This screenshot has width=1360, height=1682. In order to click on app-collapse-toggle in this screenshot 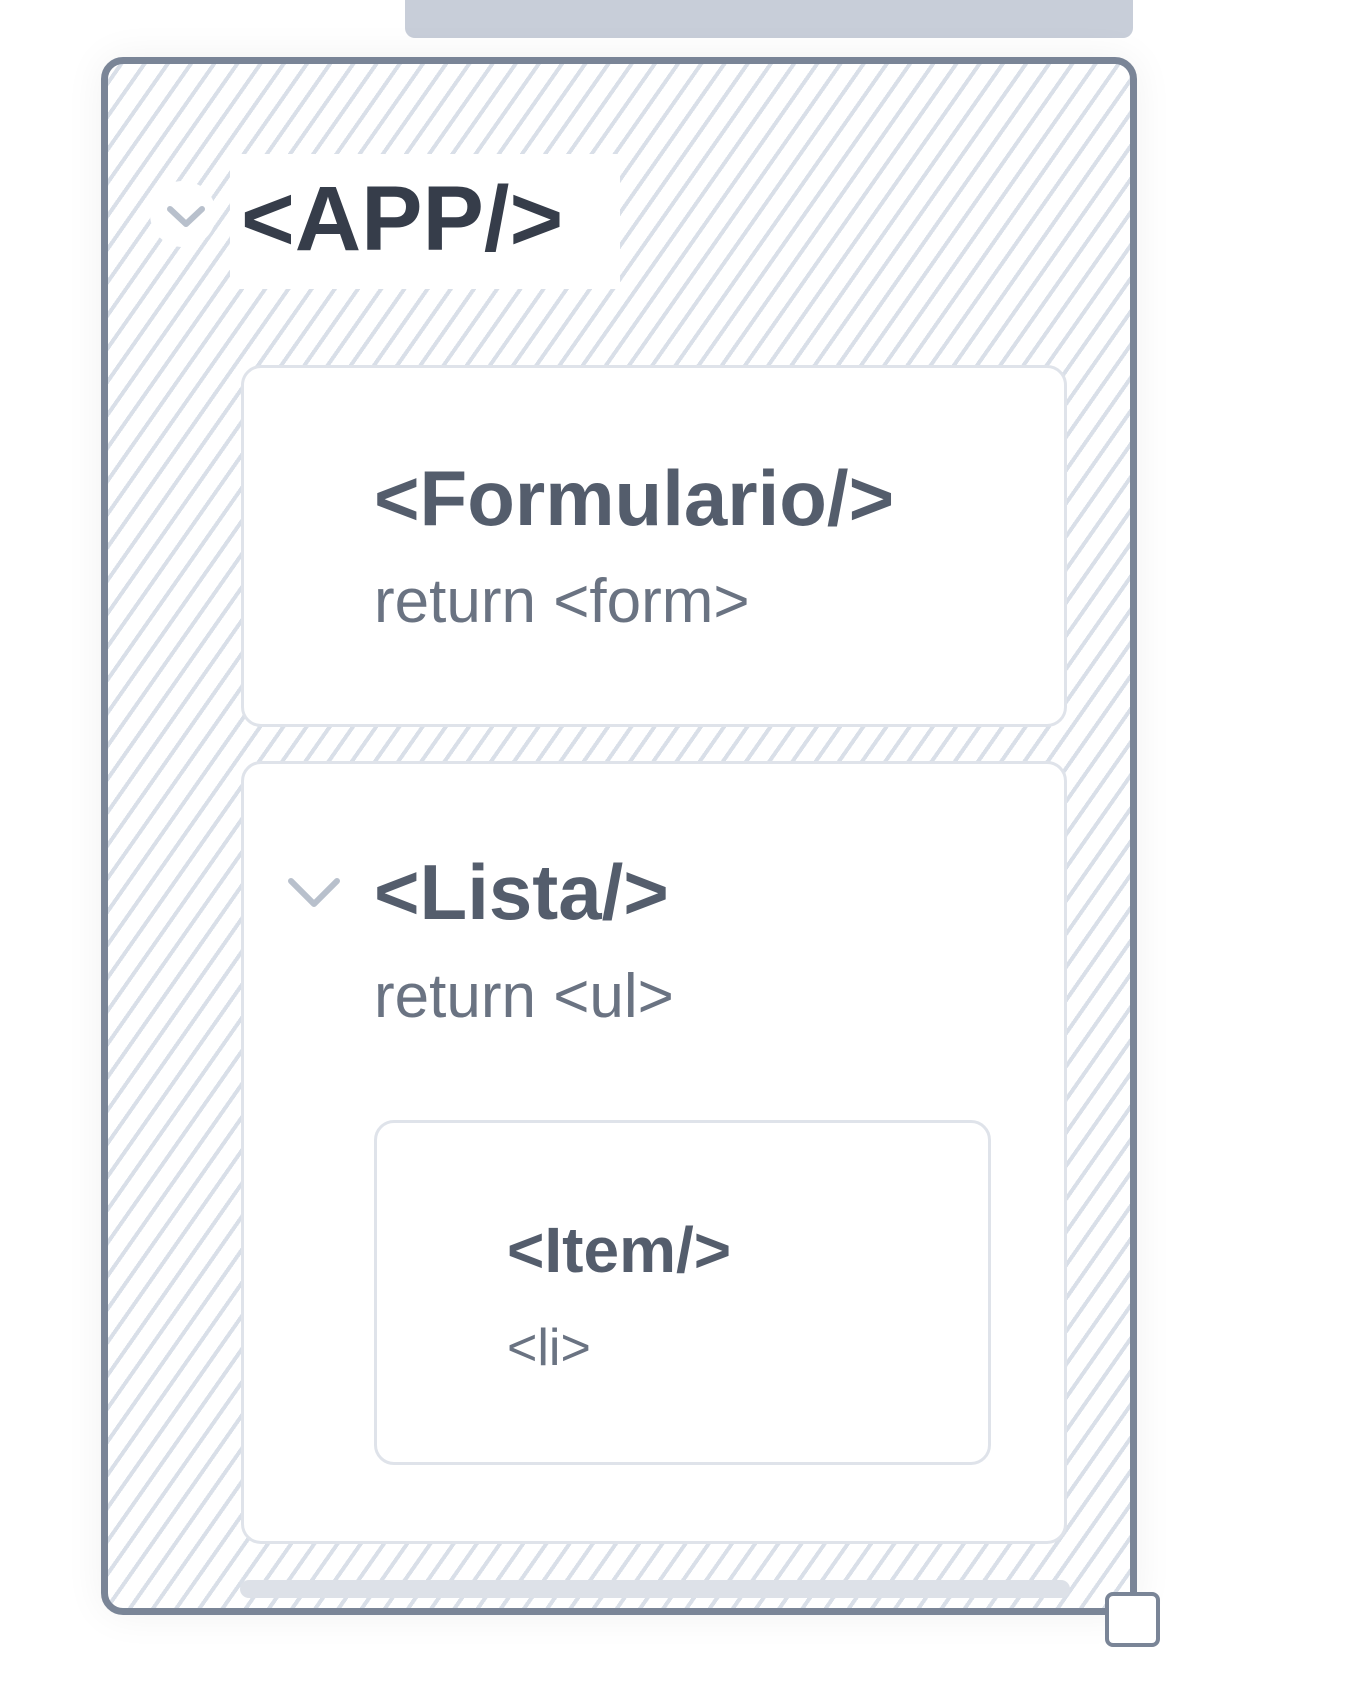, I will do `click(183, 214)`.